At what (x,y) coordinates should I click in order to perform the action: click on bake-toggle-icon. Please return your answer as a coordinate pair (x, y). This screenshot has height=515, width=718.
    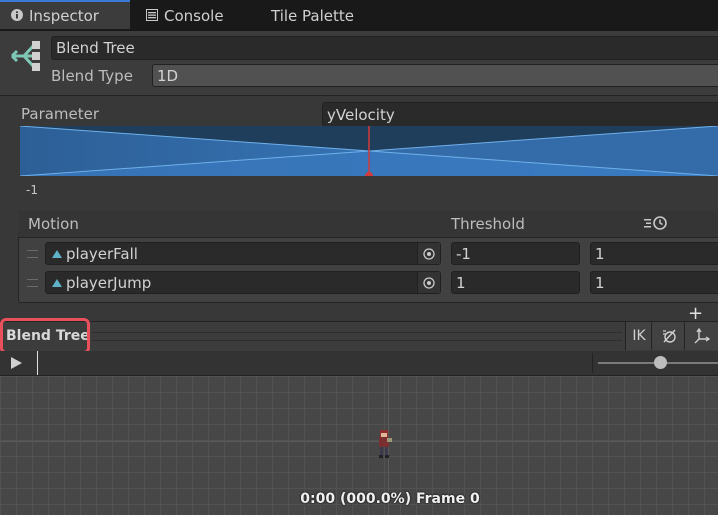
    Looking at the image, I should click on (668, 336).